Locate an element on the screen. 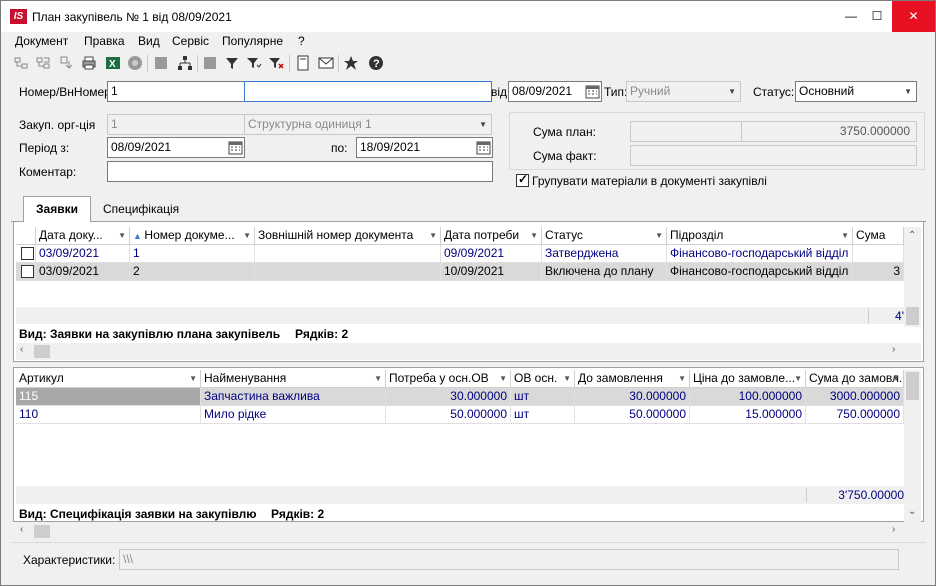  org-label: Закуп. орг-ція is located at coordinates (57, 125).